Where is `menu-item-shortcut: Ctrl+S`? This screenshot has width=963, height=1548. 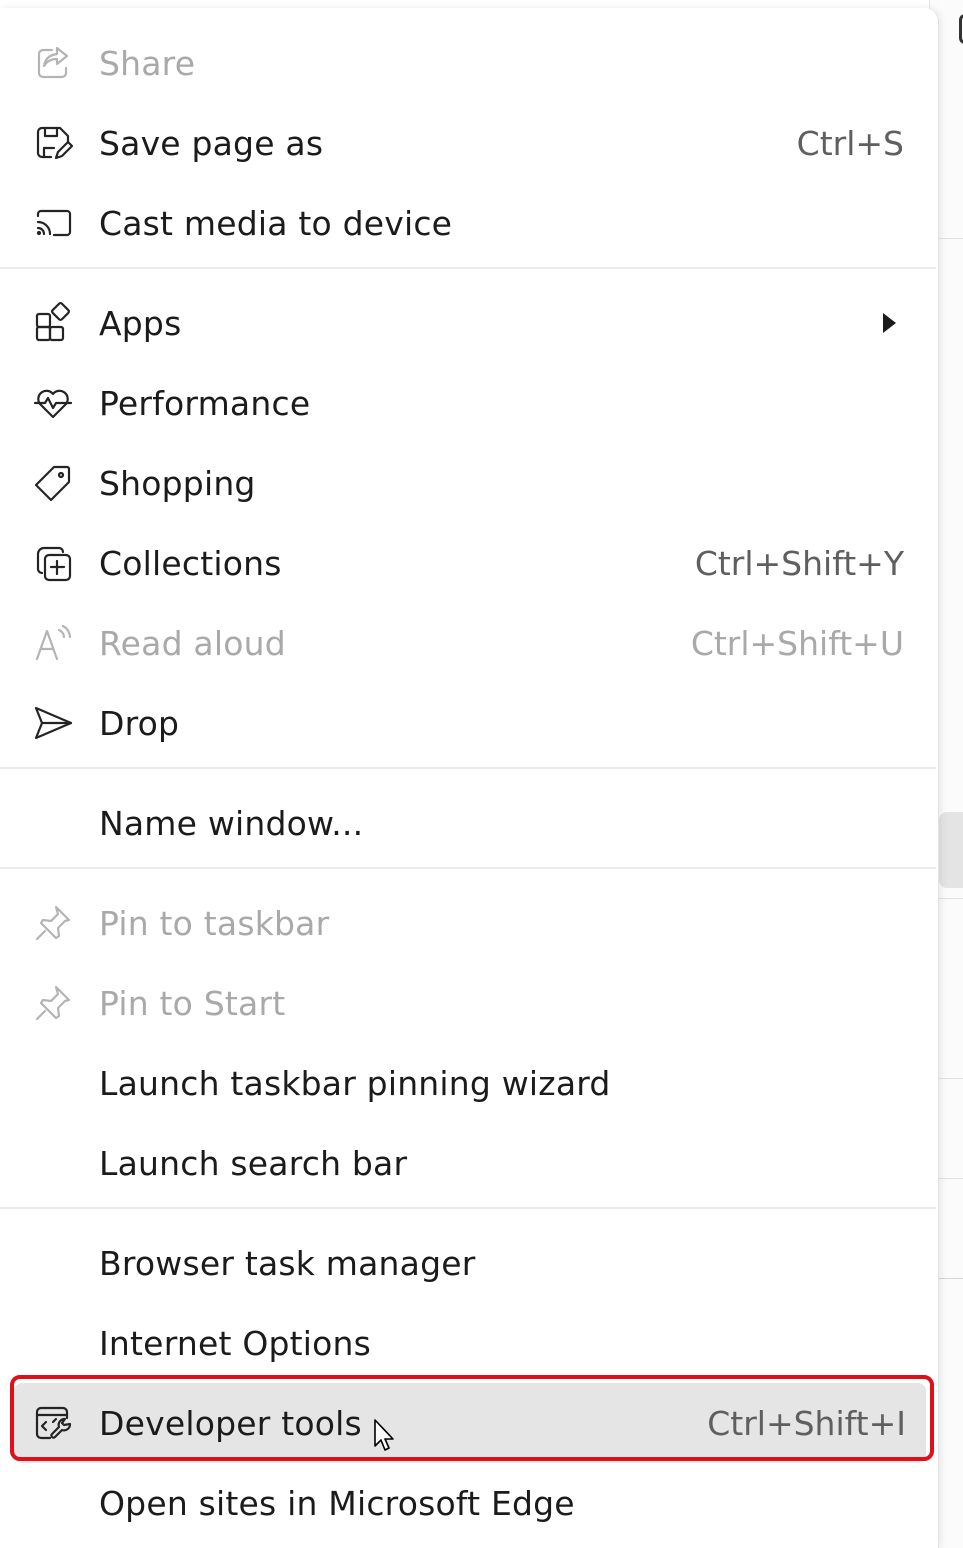 menu-item-shortcut: Ctrl+S is located at coordinates (850, 143).